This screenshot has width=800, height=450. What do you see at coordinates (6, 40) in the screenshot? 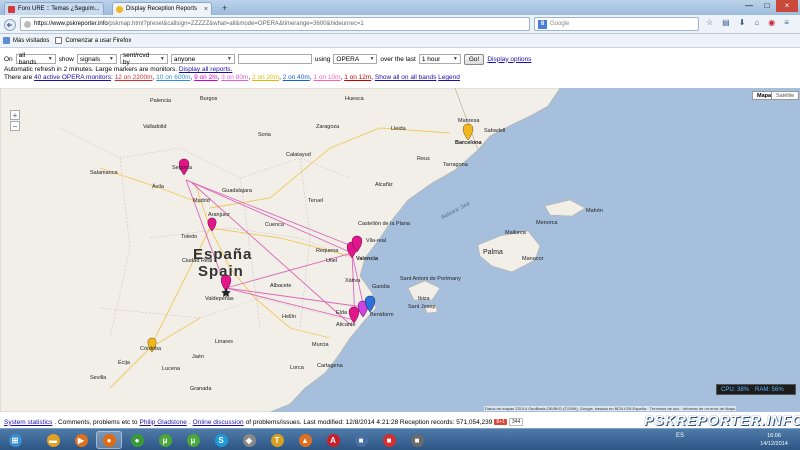
I see `bookmark-folder-icon` at bounding box center [6, 40].